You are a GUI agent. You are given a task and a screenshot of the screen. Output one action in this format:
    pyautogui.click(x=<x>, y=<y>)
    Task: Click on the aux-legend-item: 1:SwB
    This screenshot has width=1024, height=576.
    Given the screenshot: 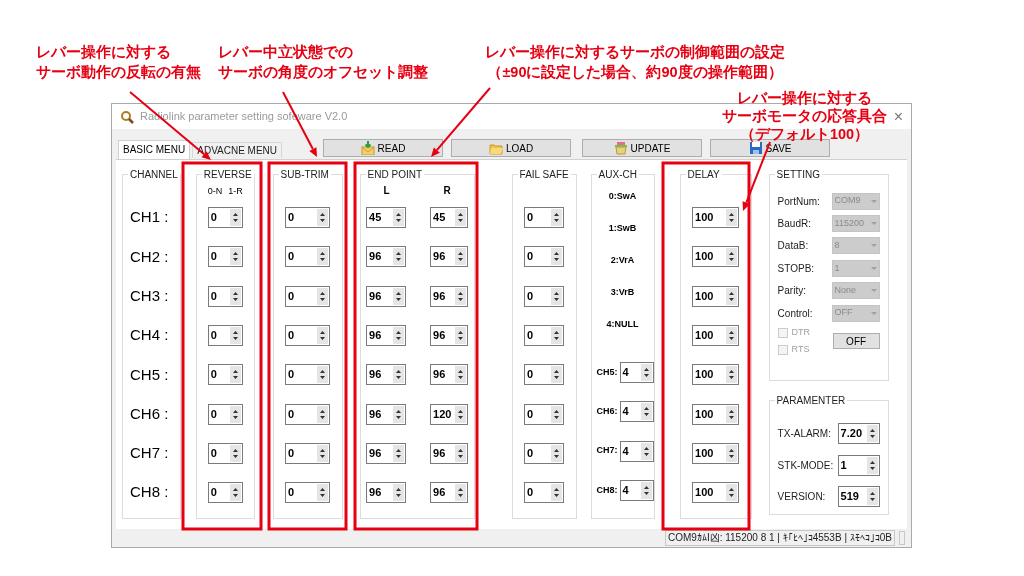 What is the action you would take?
    pyautogui.click(x=622, y=228)
    